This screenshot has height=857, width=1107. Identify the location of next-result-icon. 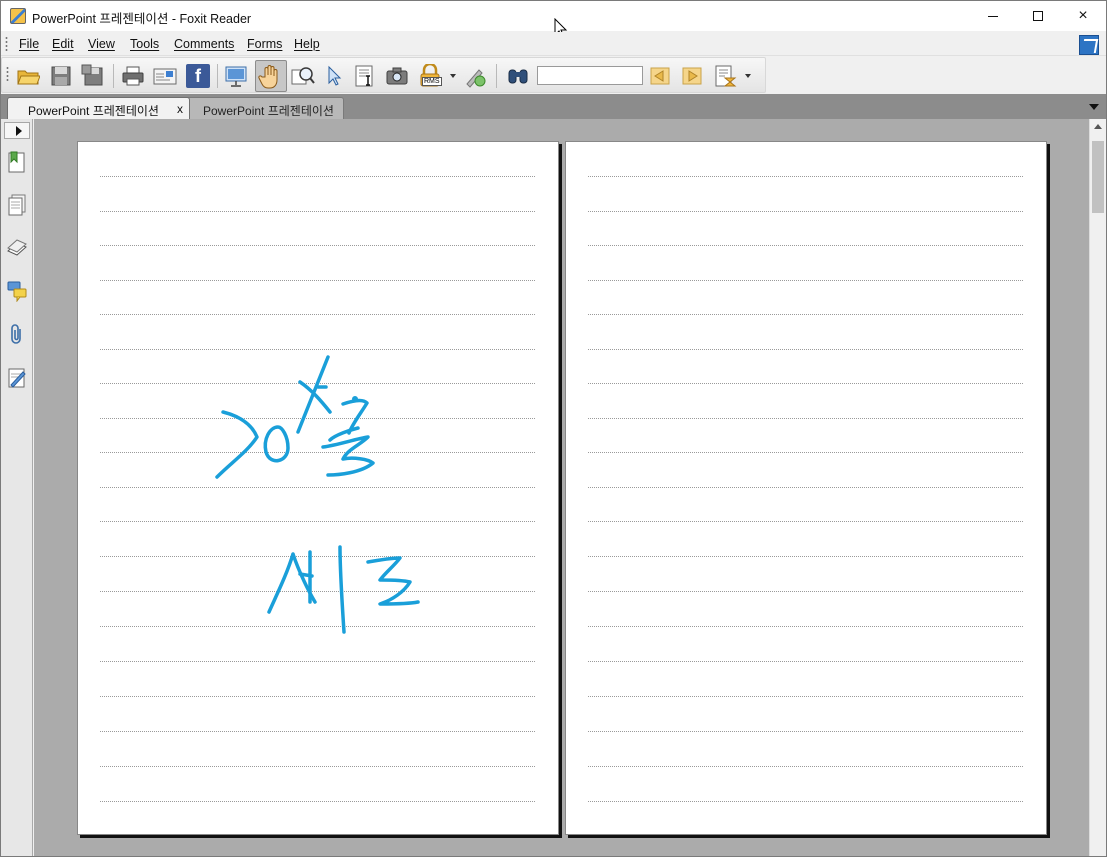
(692, 76).